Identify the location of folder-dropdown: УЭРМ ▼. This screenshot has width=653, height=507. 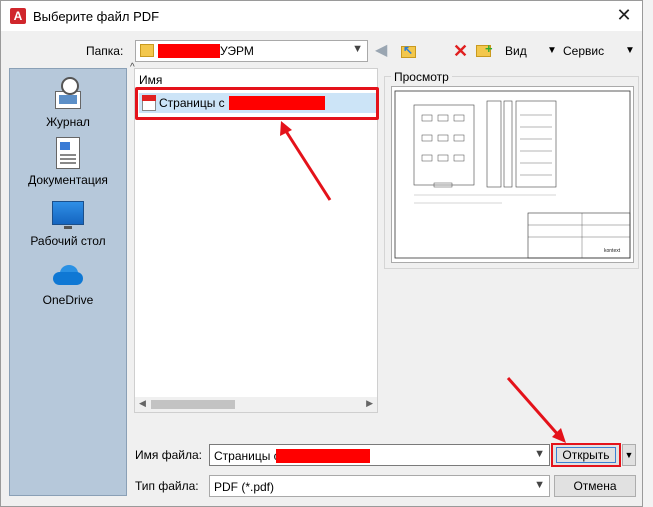
(251, 51).